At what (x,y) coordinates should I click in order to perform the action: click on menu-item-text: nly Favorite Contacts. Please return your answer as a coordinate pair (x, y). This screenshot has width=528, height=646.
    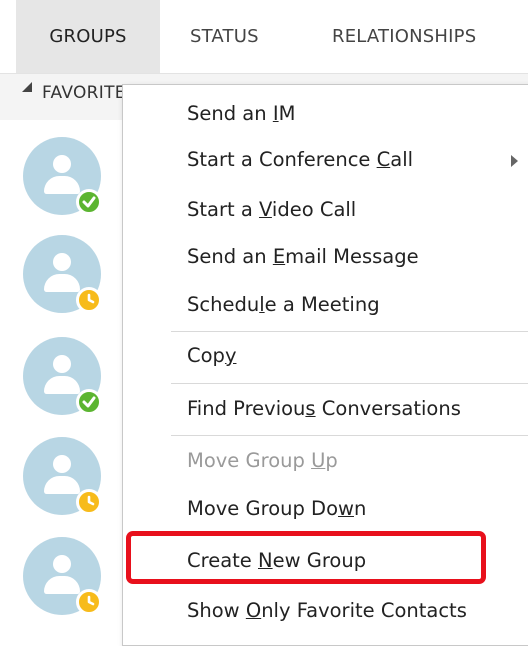
    Looking at the image, I should click on (364, 610).